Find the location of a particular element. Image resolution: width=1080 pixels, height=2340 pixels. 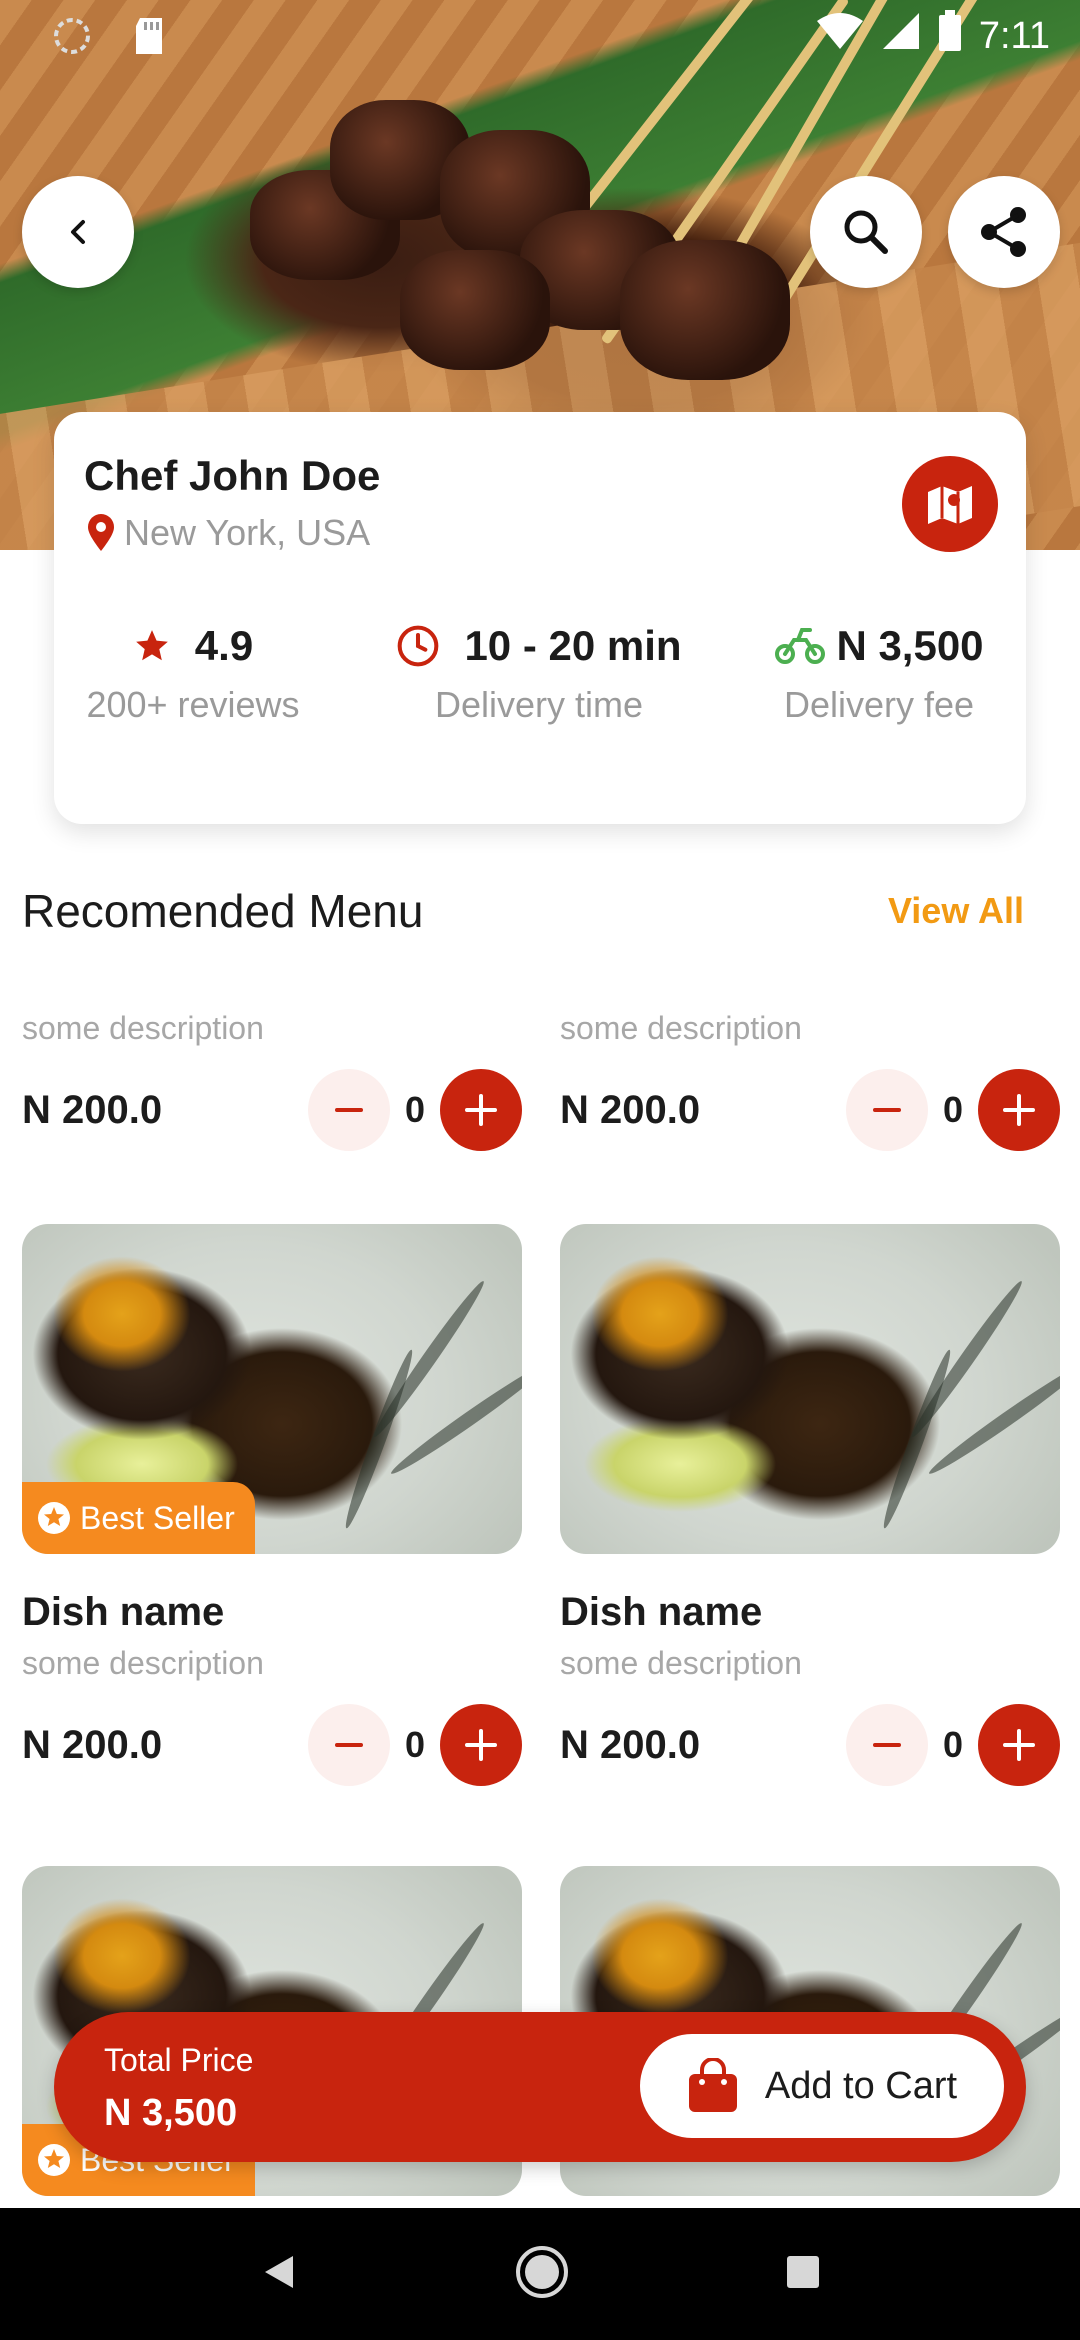

nav-home-icon is located at coordinates (542, 2274).